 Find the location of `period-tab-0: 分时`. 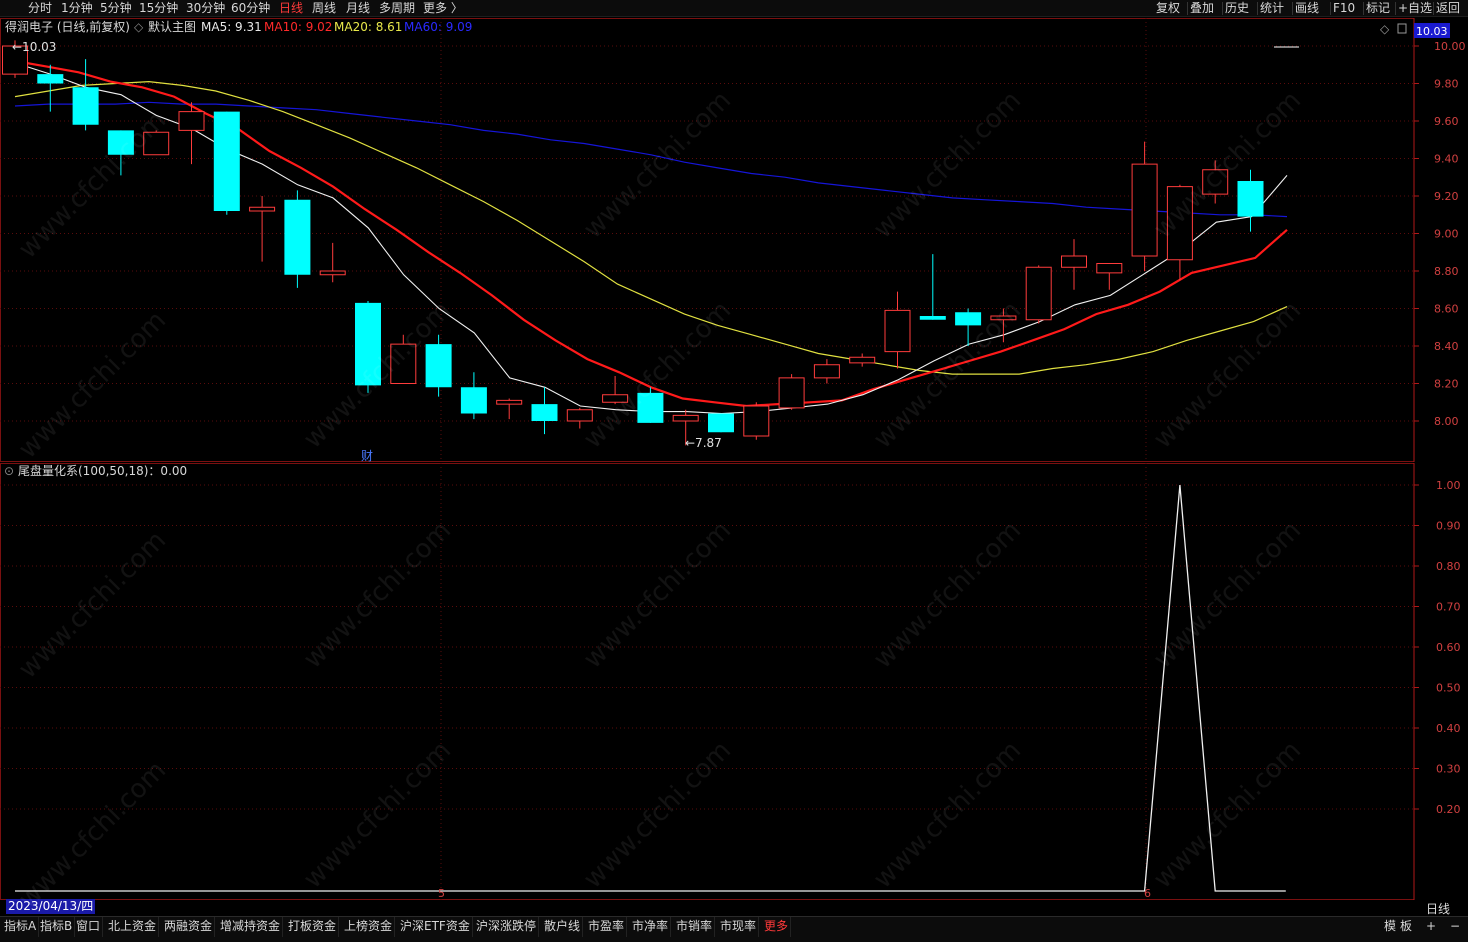

period-tab-0: 分时 is located at coordinates (40, 8).